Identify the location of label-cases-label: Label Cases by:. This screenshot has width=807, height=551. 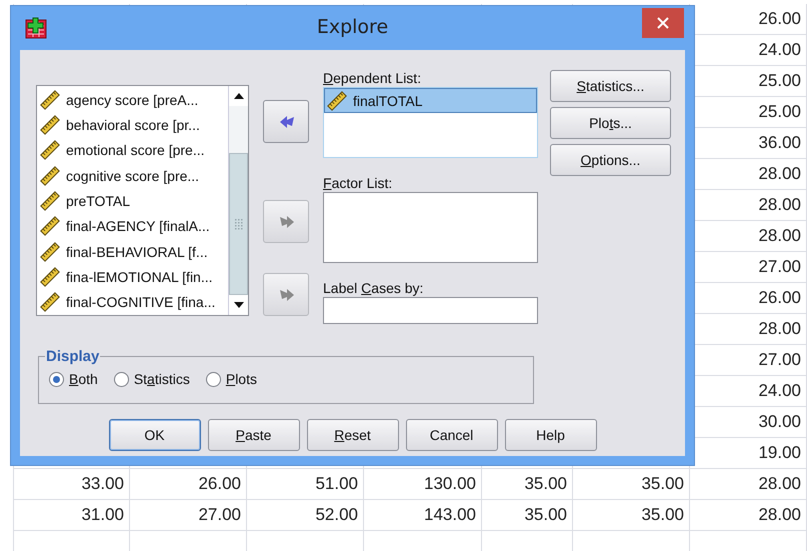
(373, 288).